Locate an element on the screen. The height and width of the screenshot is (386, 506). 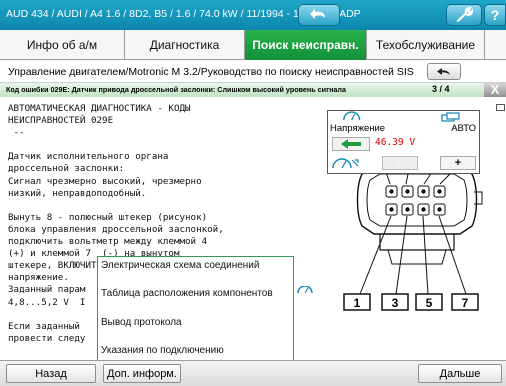
pin-label: 7 is located at coordinates (465, 303).